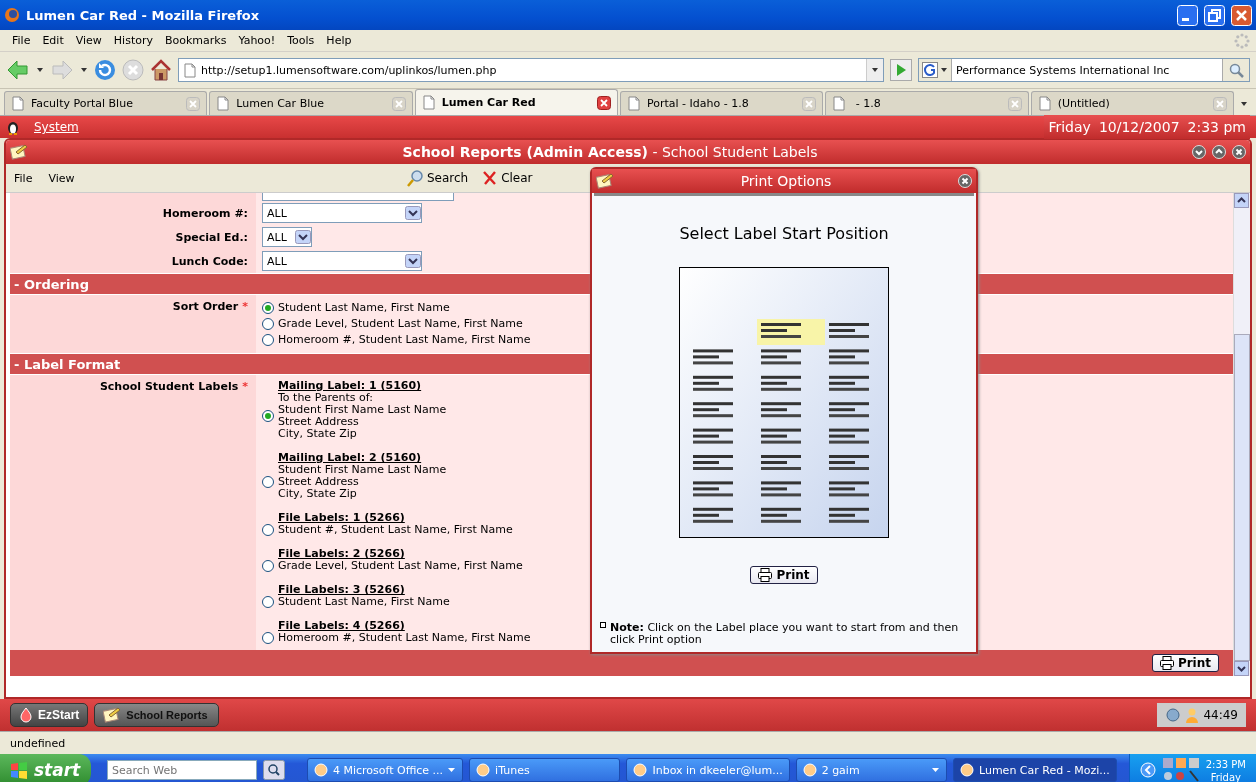  I want to click on browser-tab: Portal - Idaho - 1.8, so click(722, 103).